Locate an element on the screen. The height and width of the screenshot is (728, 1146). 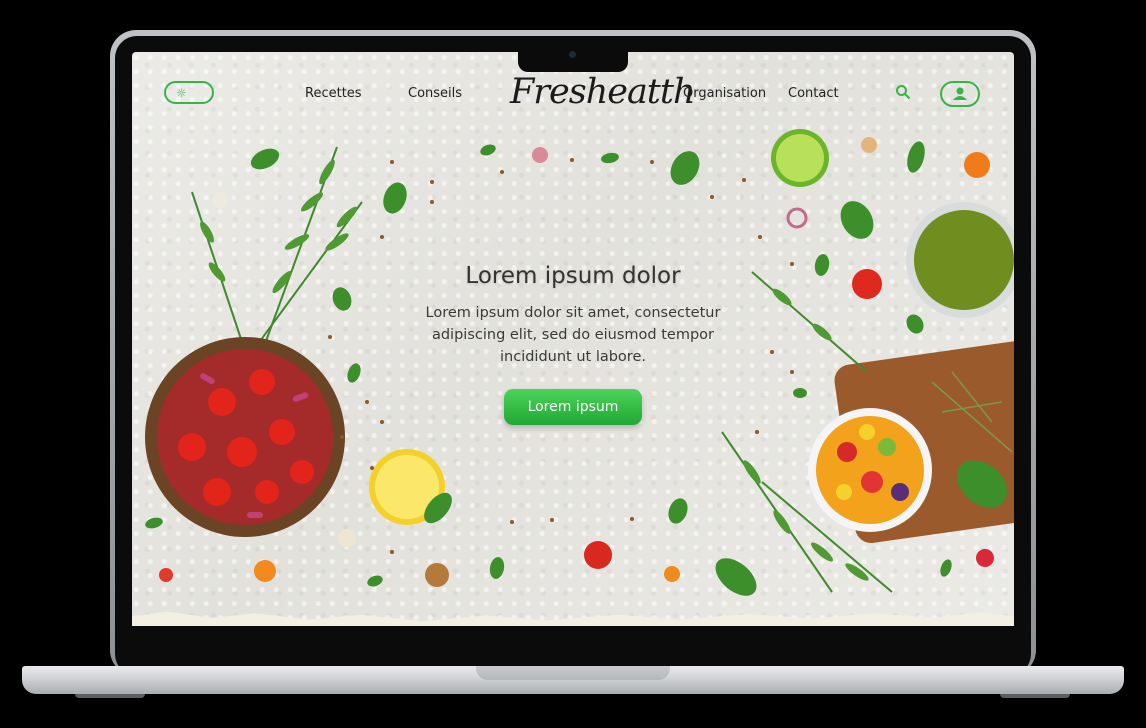
walnut is located at coordinates (437, 575).